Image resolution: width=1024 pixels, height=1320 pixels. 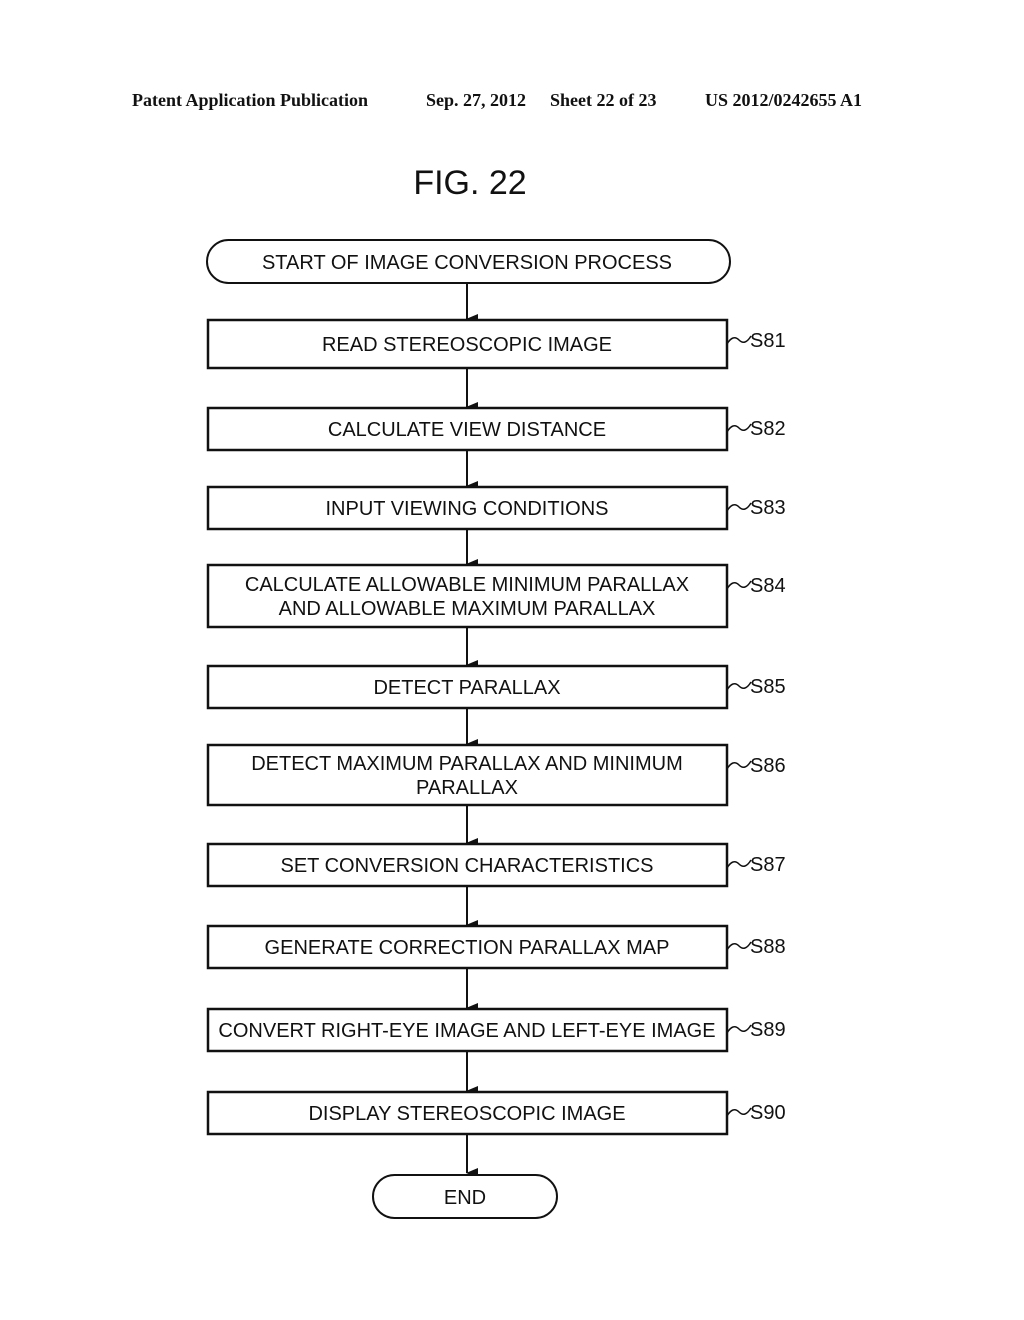 What do you see at coordinates (467, 509) in the screenshot?
I see `process-step-text: INPUT VIEWING CONDITIONS` at bounding box center [467, 509].